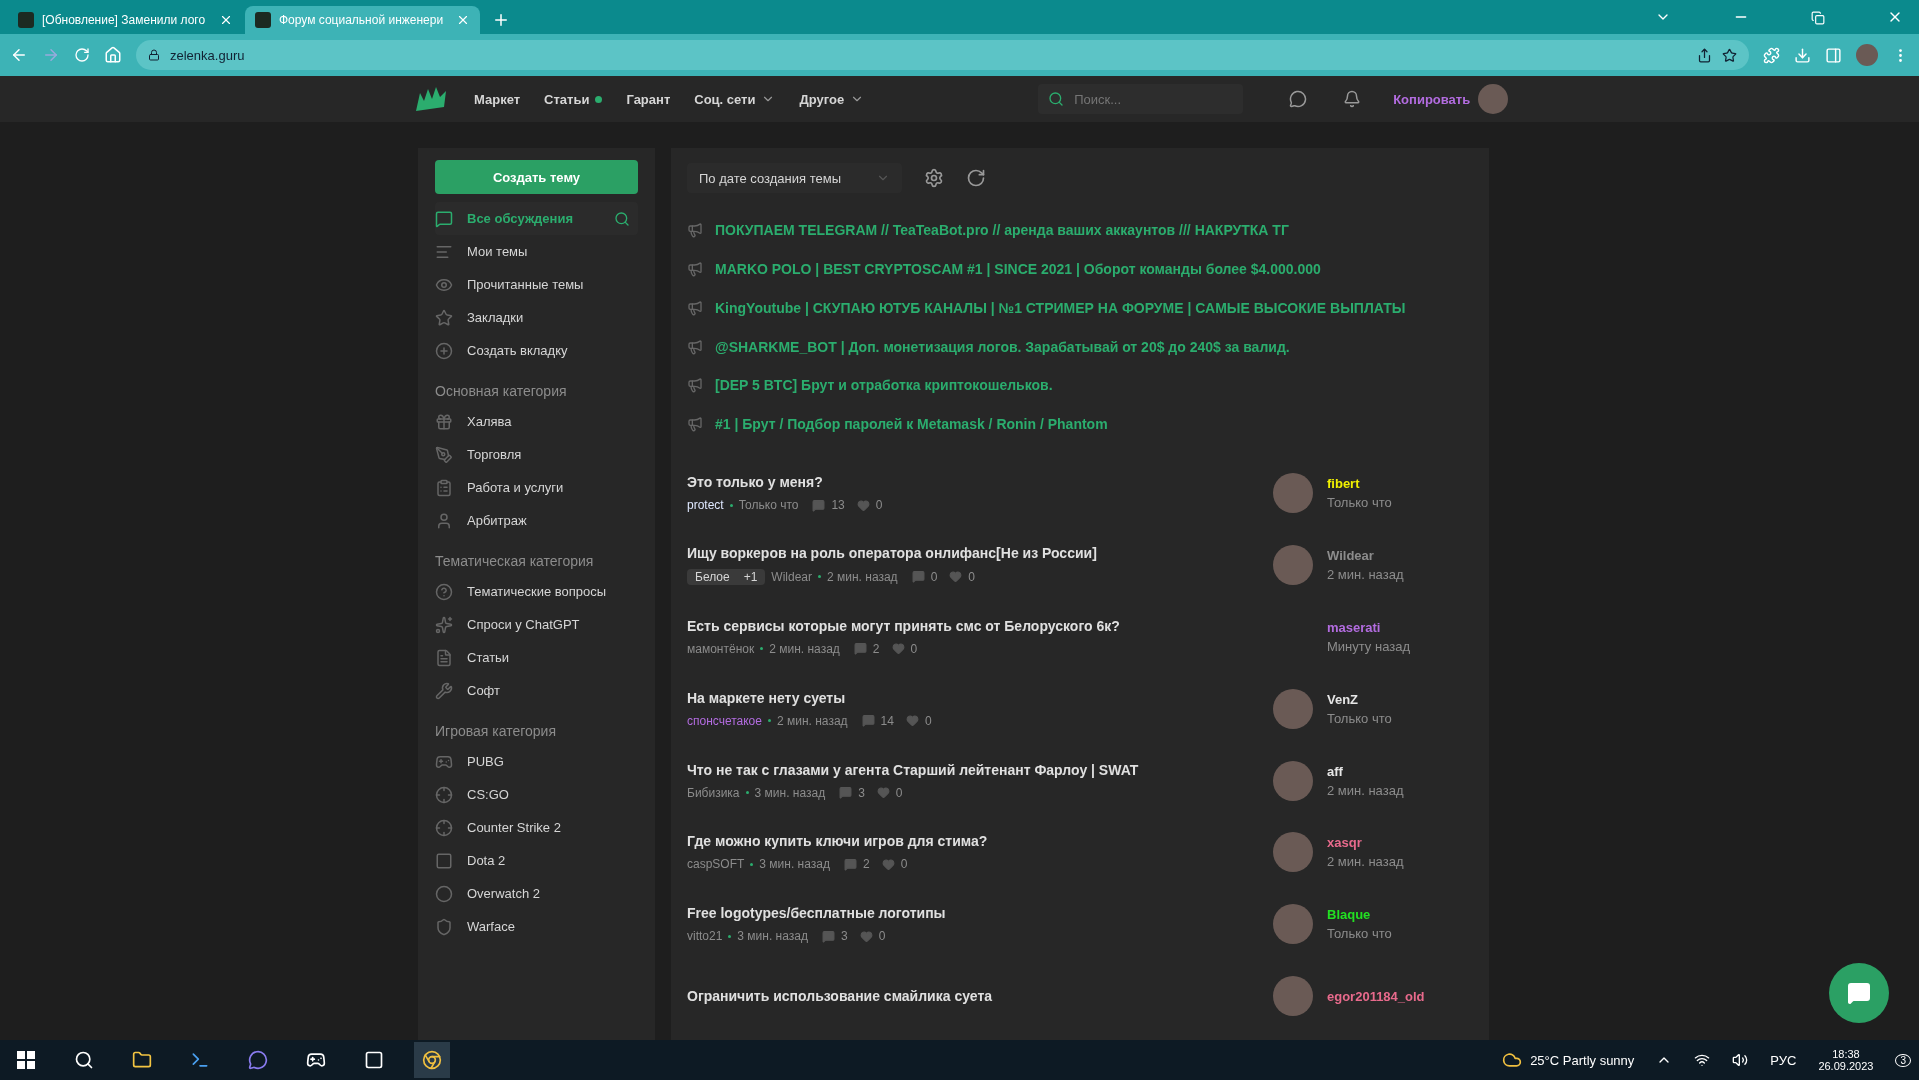 The image size is (1919, 1080). I want to click on category-item: Warface, so click(536, 926).